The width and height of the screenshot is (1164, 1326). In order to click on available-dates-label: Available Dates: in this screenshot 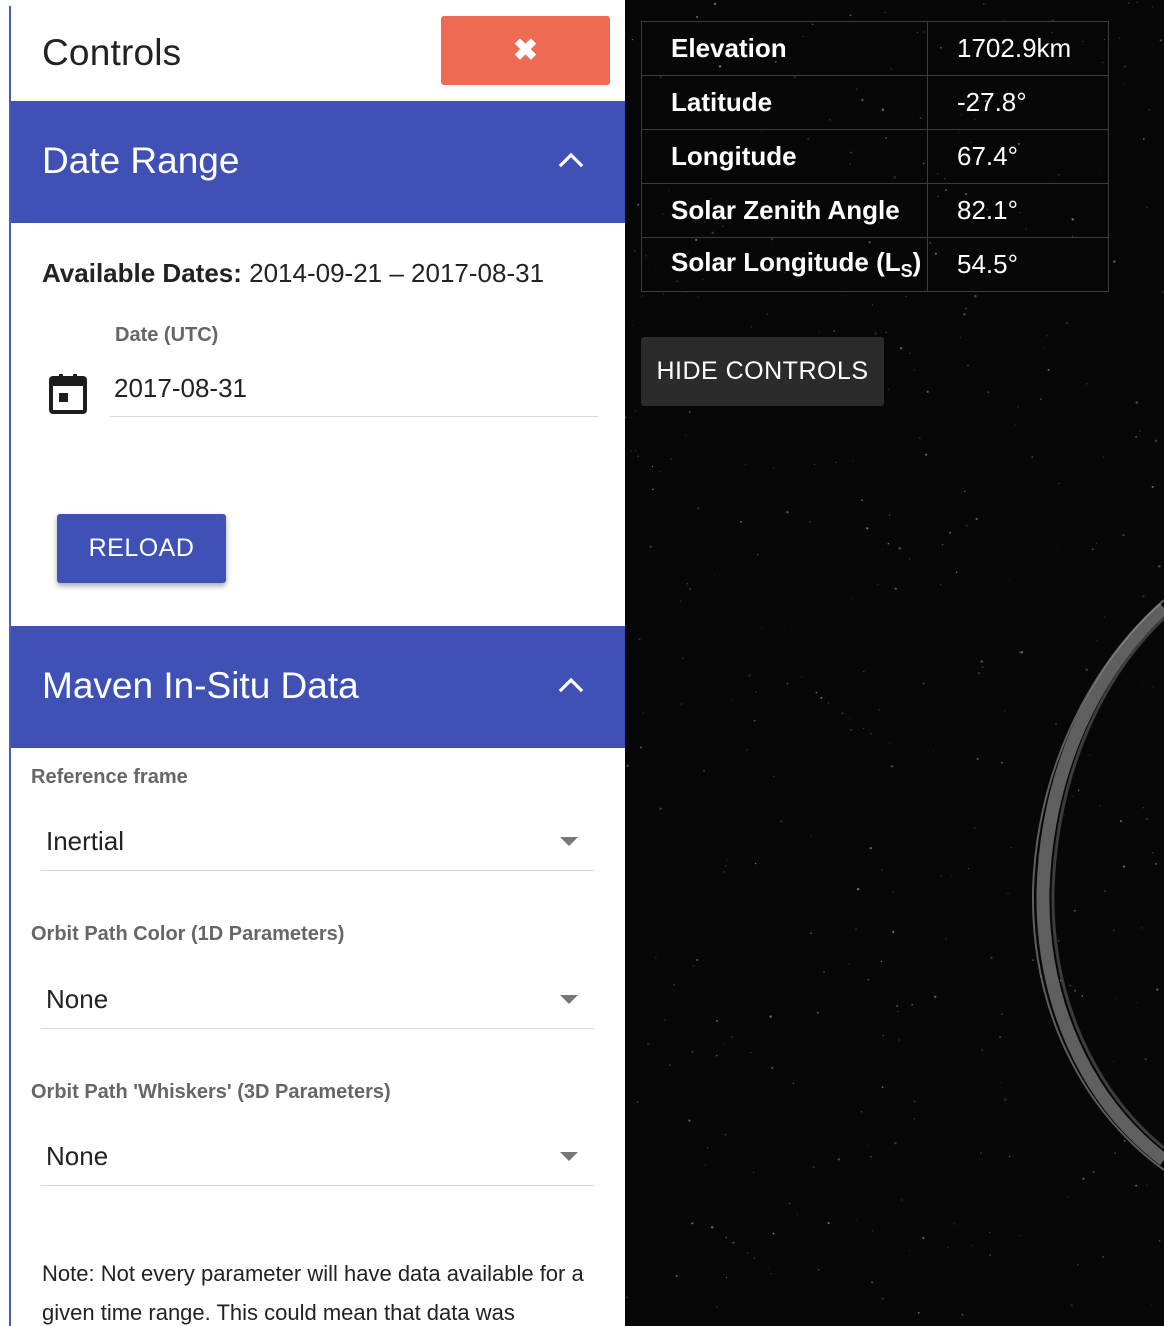, I will do `click(142, 273)`.